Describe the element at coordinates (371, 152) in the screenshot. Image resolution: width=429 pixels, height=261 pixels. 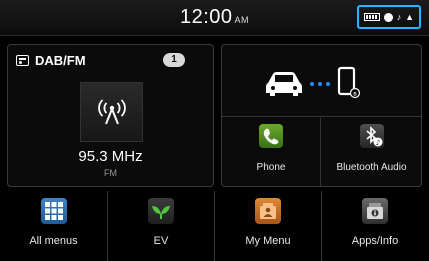
I see `bluetooth-audio-button: ♪ Bluetooth Audio` at that location.